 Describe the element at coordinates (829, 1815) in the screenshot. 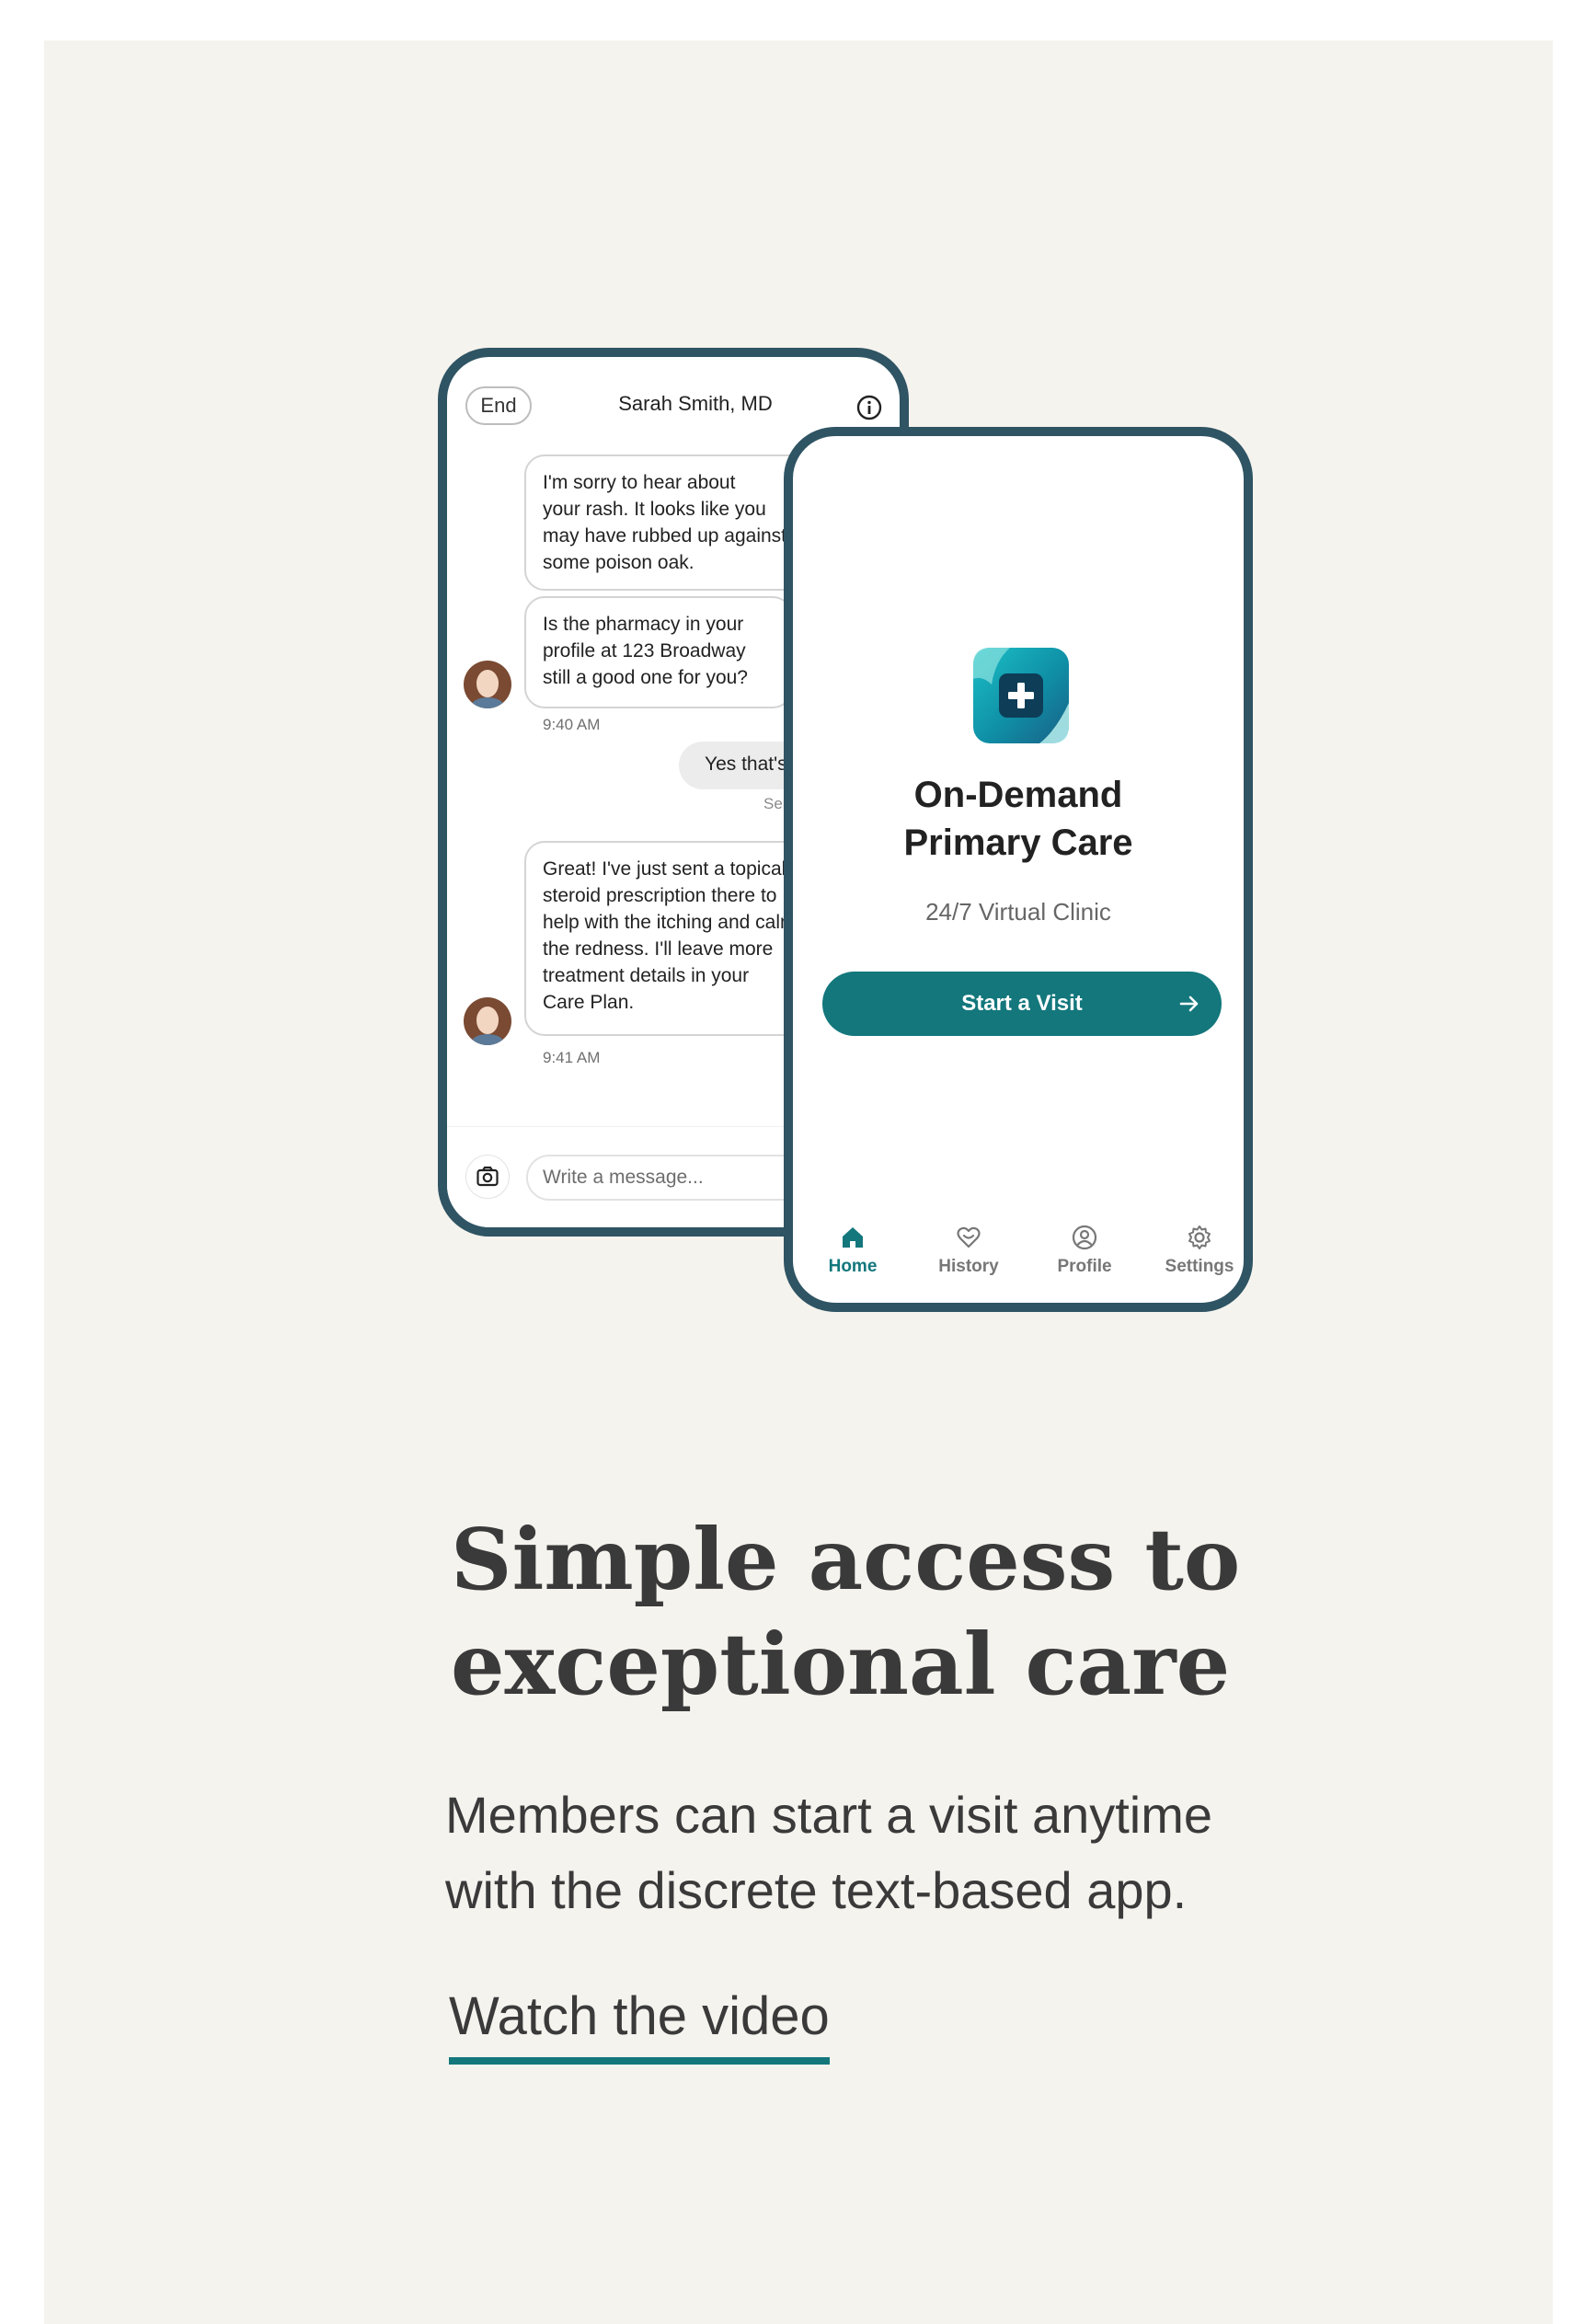

I see `body-copy-line: Members can start a visit anytime` at that location.